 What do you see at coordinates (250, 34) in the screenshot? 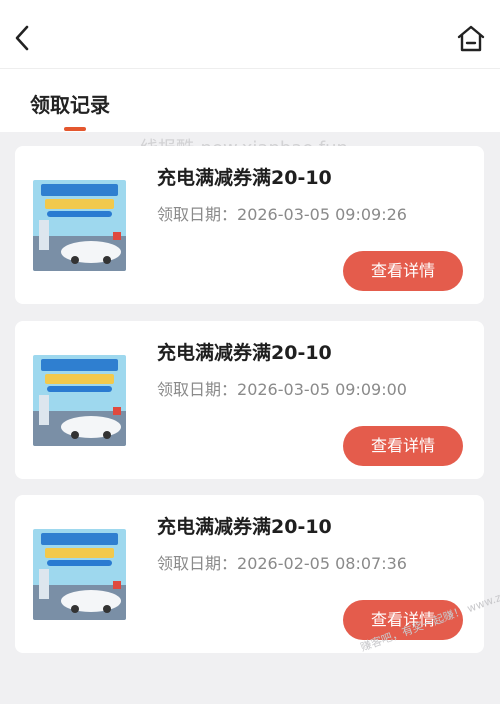
I see `top-bar` at bounding box center [250, 34].